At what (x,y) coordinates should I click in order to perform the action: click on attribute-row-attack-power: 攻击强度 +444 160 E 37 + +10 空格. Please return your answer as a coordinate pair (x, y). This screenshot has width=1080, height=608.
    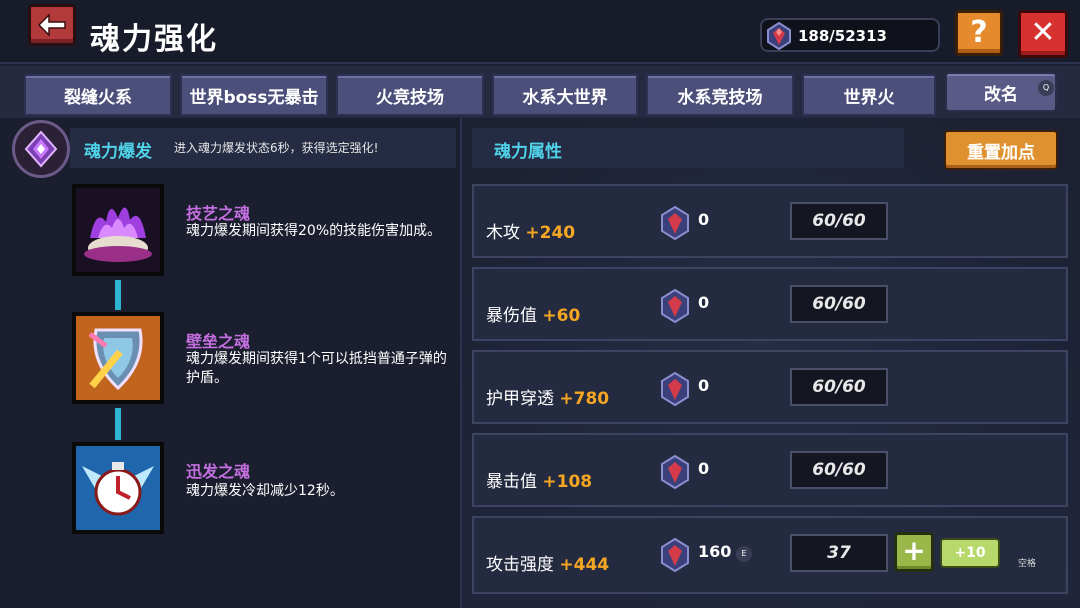
    Looking at the image, I should click on (770, 555).